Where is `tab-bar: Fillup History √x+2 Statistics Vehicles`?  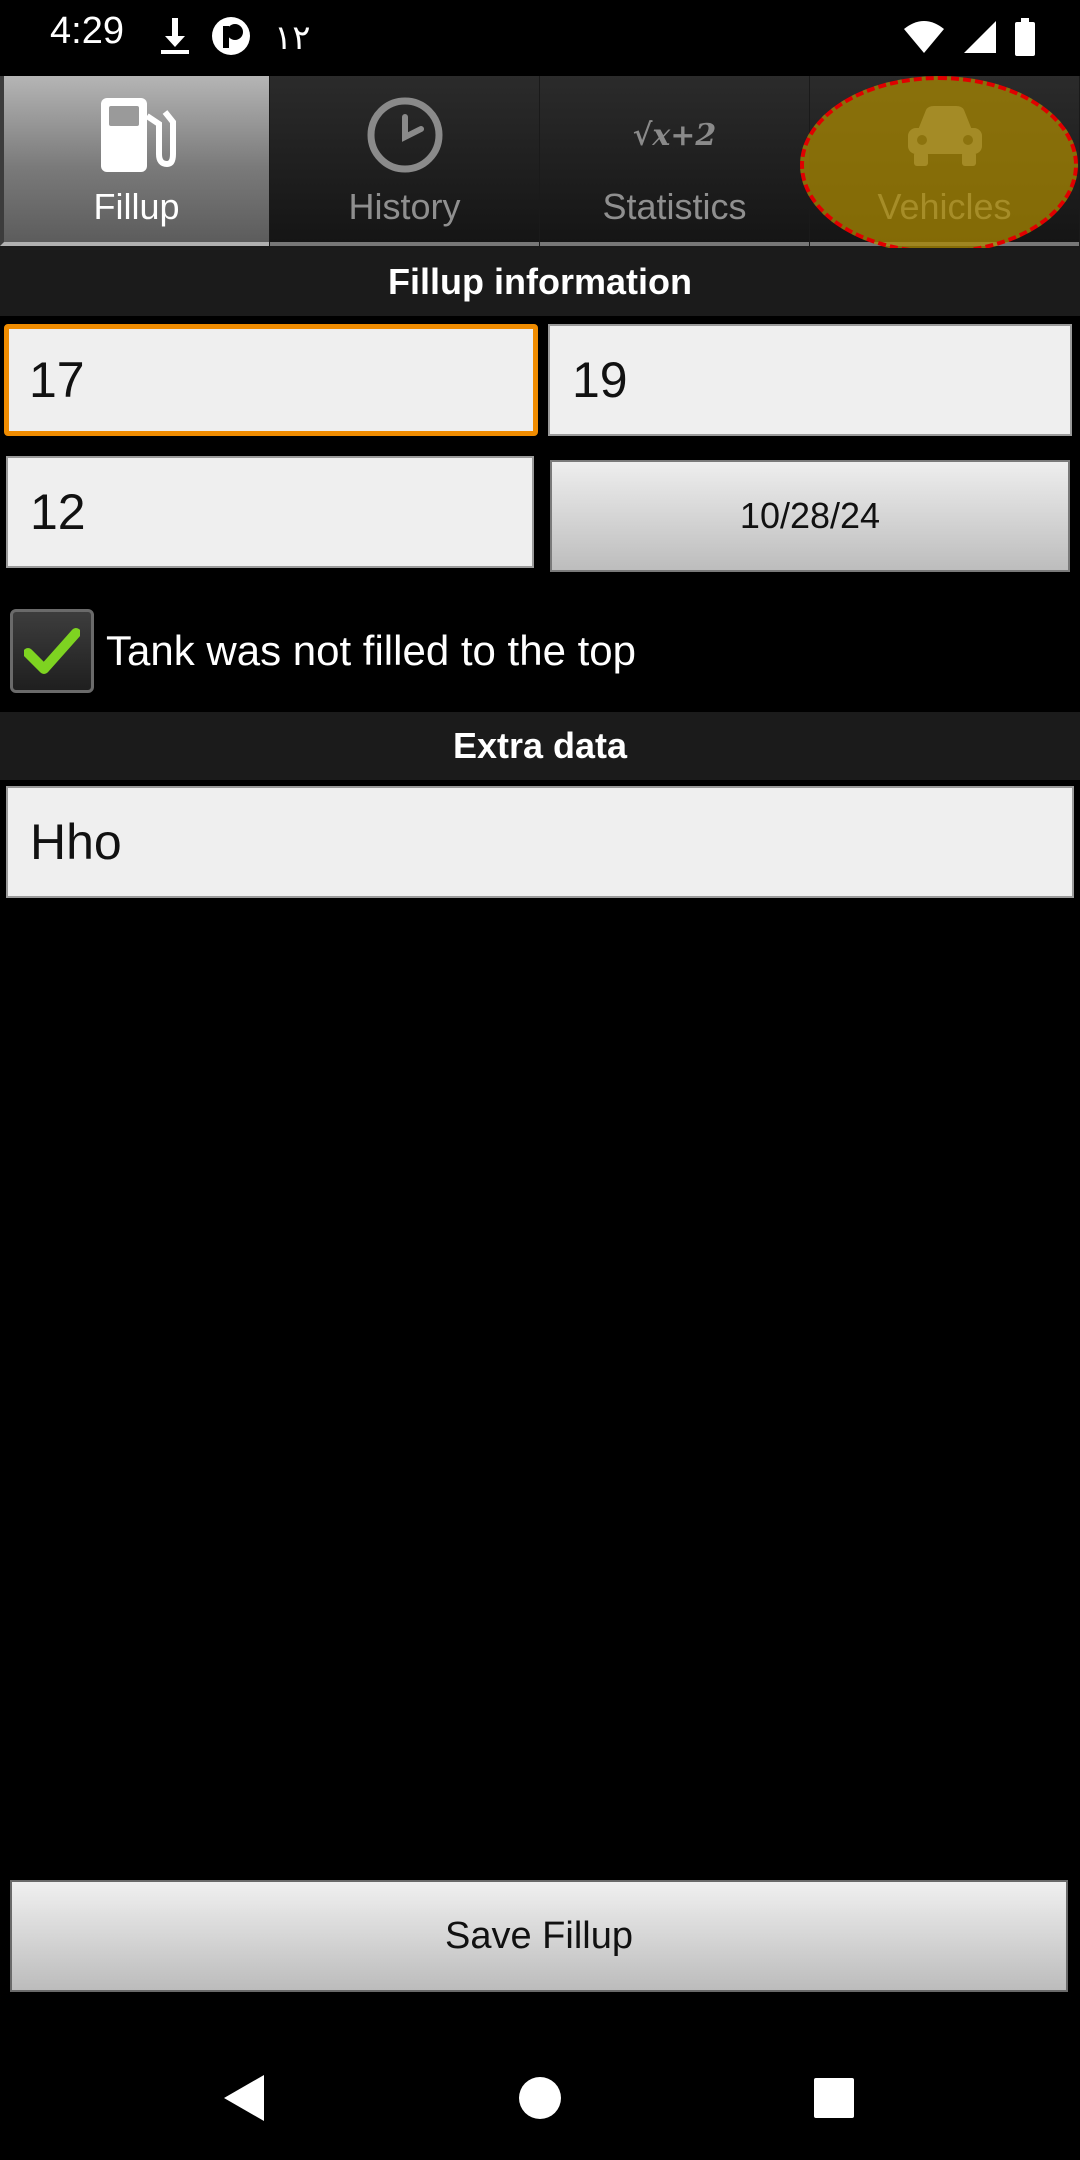 tab-bar: Fillup History √x+2 Statistics Vehicles is located at coordinates (540, 163).